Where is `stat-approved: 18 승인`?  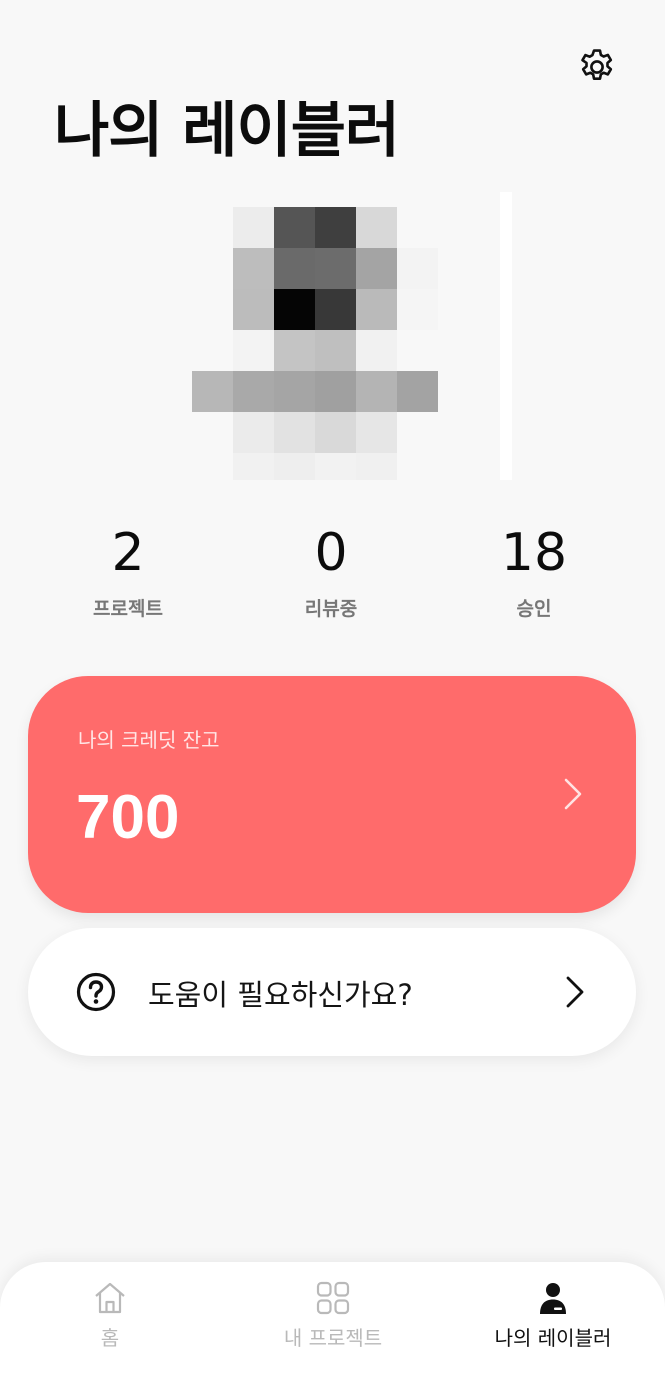 stat-approved: 18 승인 is located at coordinates (534, 570).